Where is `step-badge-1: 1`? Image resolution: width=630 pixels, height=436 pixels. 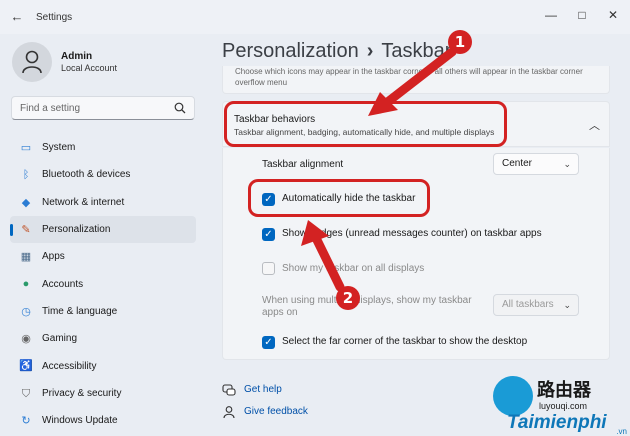
step-badge-1: 1 is located at coordinates (460, 42).